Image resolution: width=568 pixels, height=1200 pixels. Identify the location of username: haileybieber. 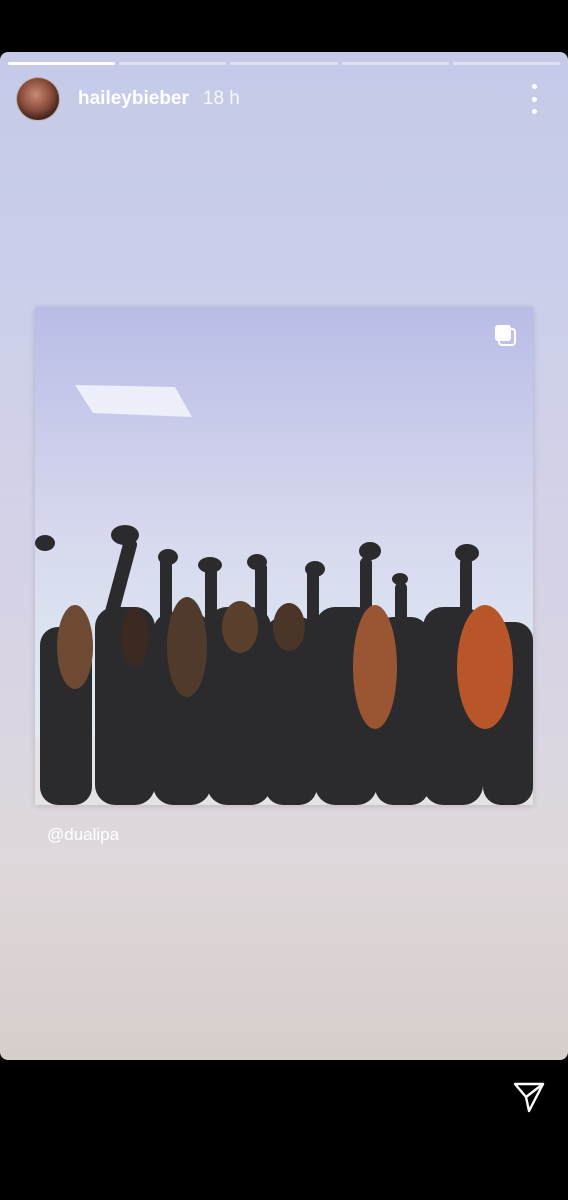
(133, 99).